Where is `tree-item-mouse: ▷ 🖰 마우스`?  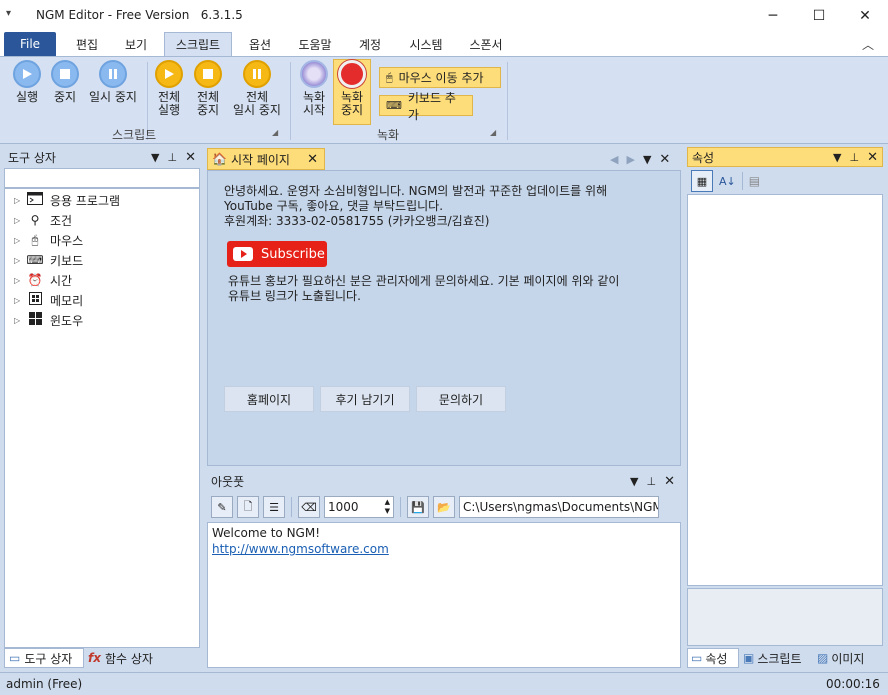
tree-item-mouse: ▷ 🖰 마우스 is located at coordinates (48, 240).